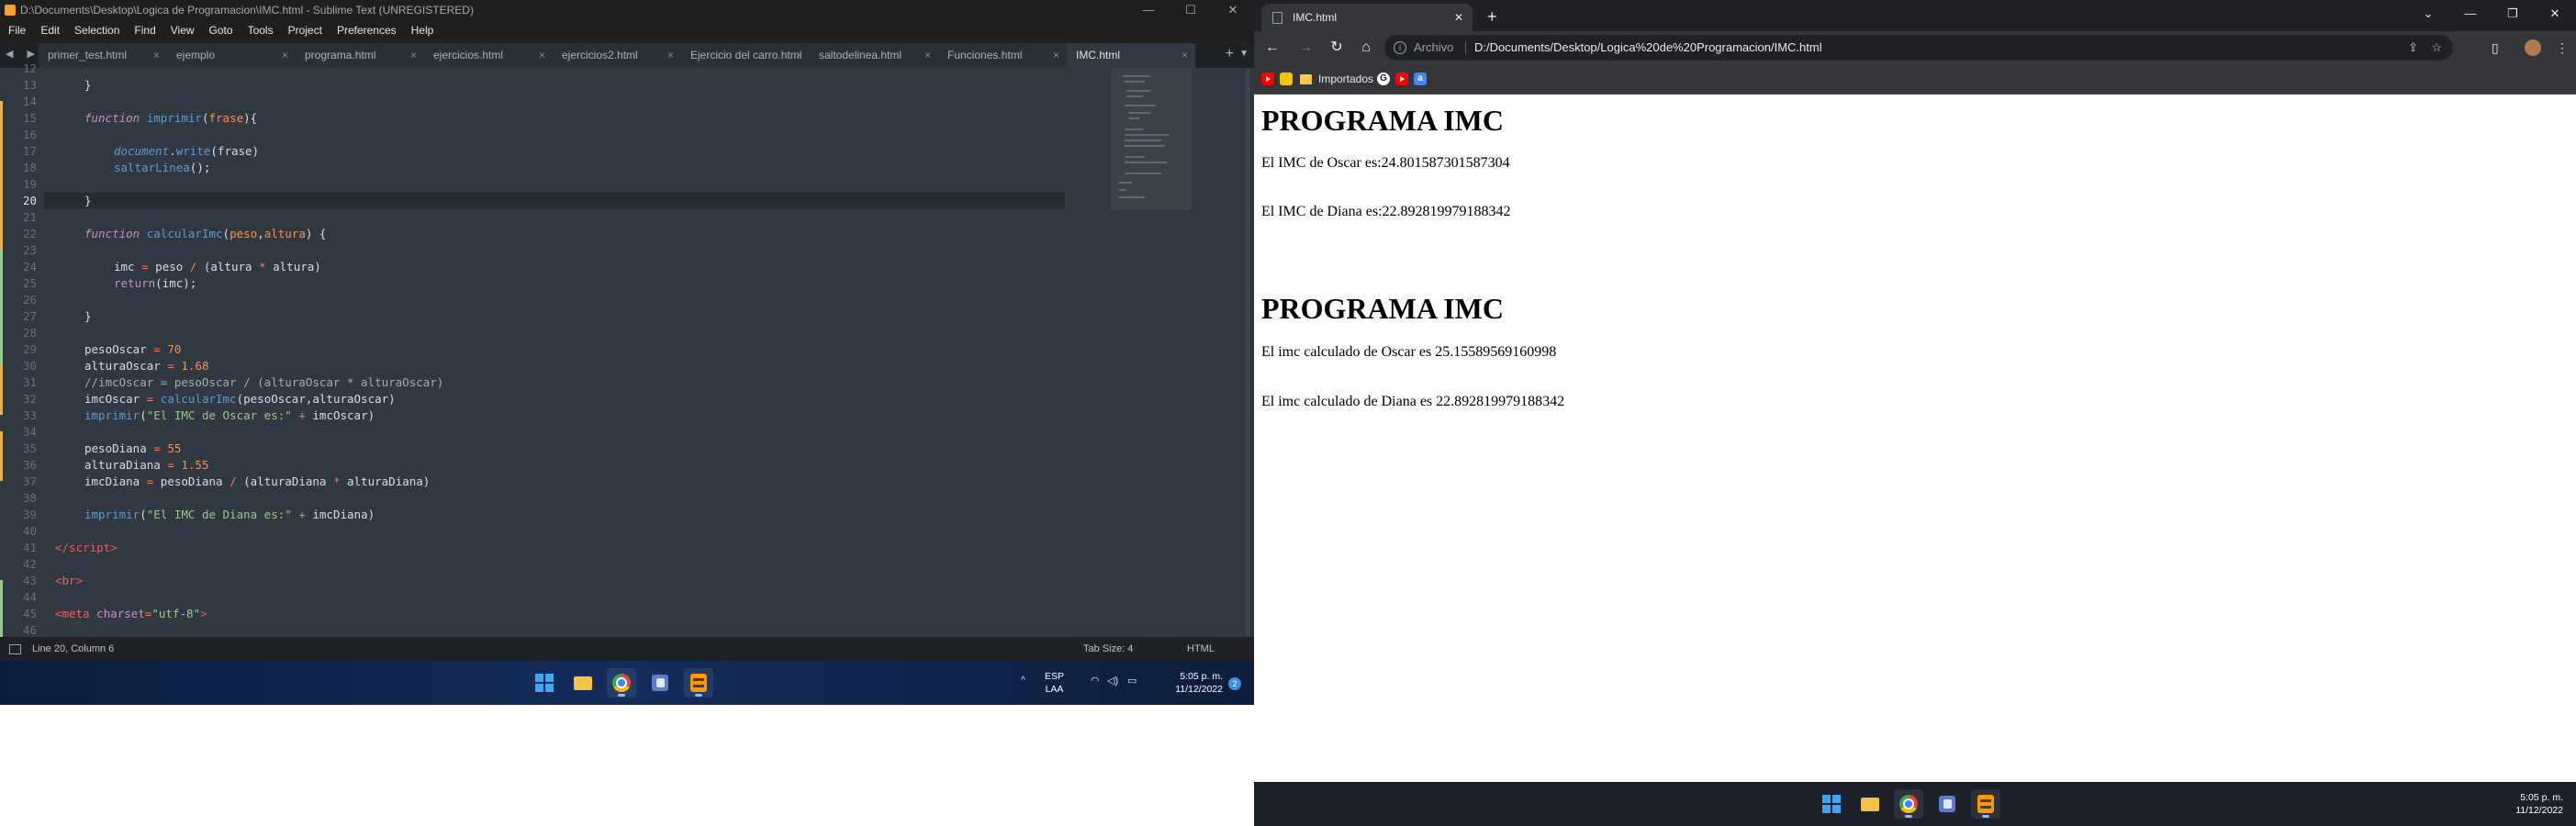 The image size is (2576, 826). Describe the element at coordinates (103, 55) in the screenshot. I see `tab-primer-test: primer_test.html ×` at that location.